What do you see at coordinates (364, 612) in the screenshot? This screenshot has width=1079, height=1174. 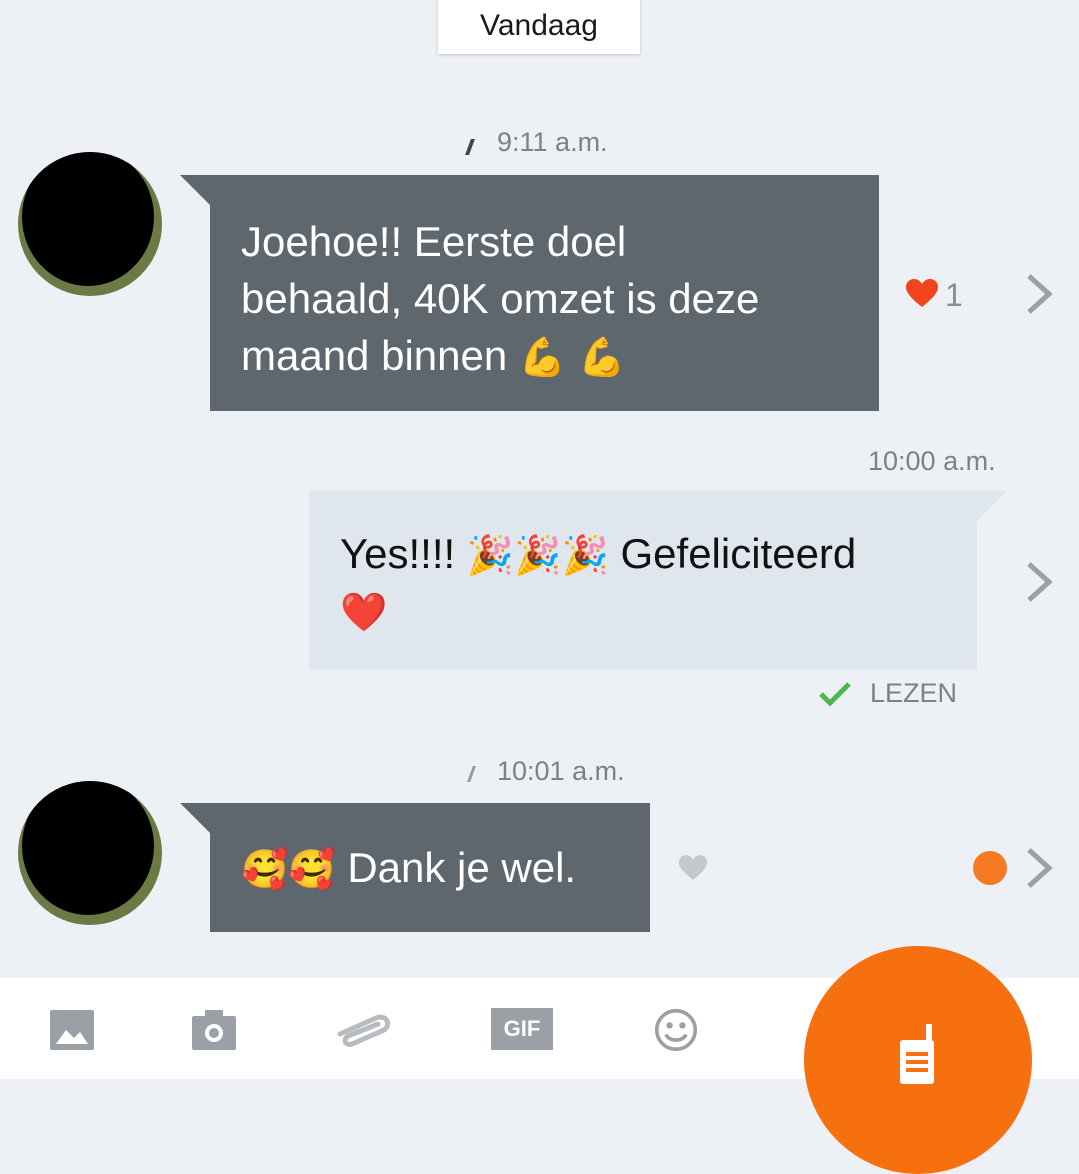 I see `red-heart-emoji: ❤️` at bounding box center [364, 612].